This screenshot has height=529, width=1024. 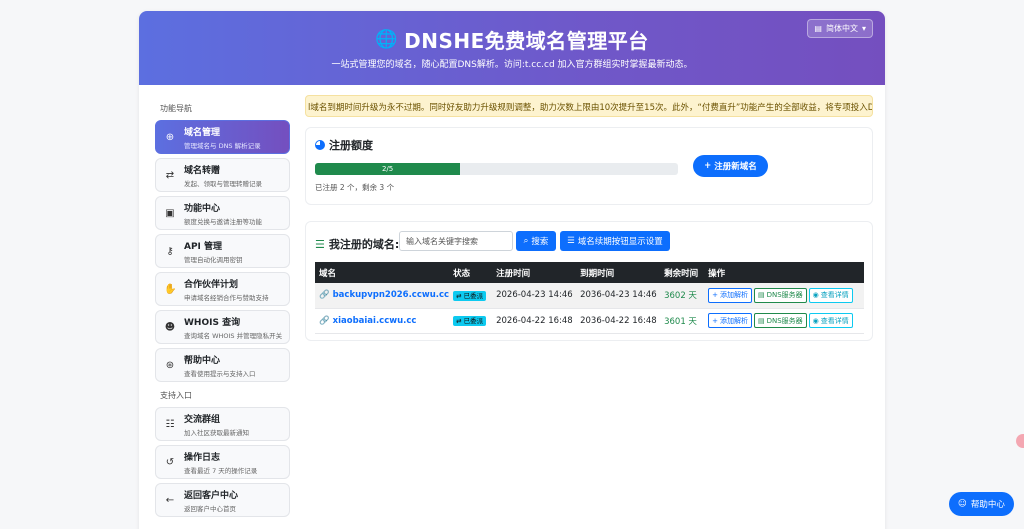 I want to click on quota-progress-fill: 2/5, so click(x=388, y=169).